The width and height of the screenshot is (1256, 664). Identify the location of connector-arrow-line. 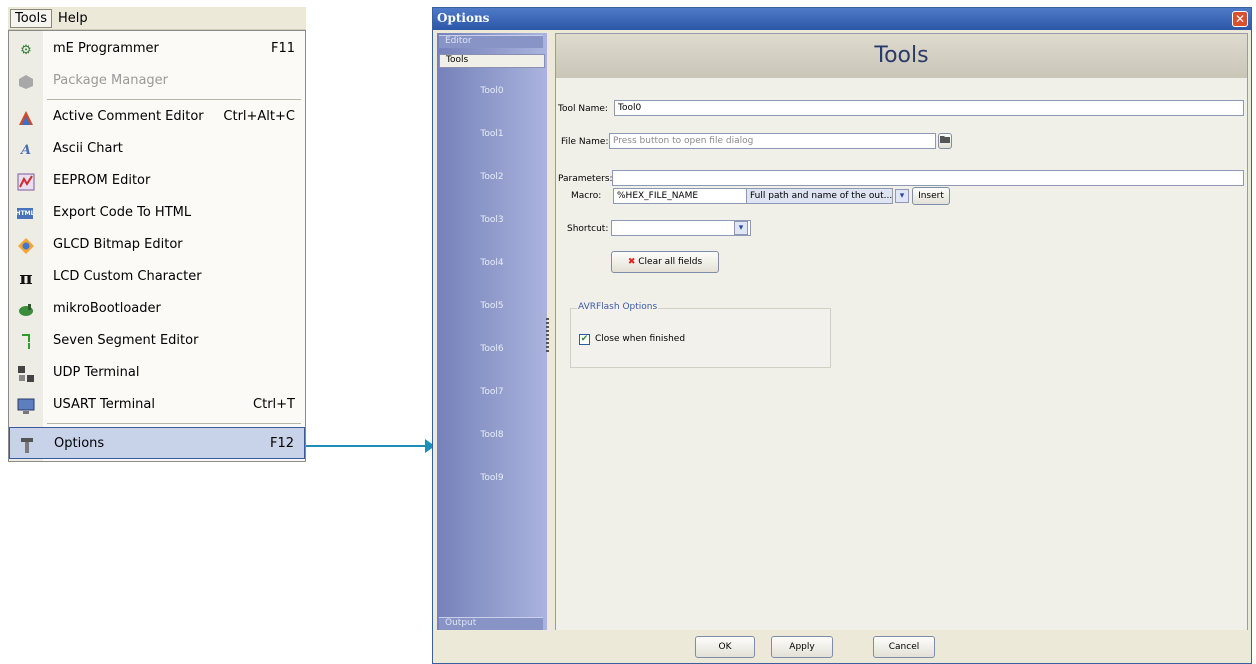
(368, 446).